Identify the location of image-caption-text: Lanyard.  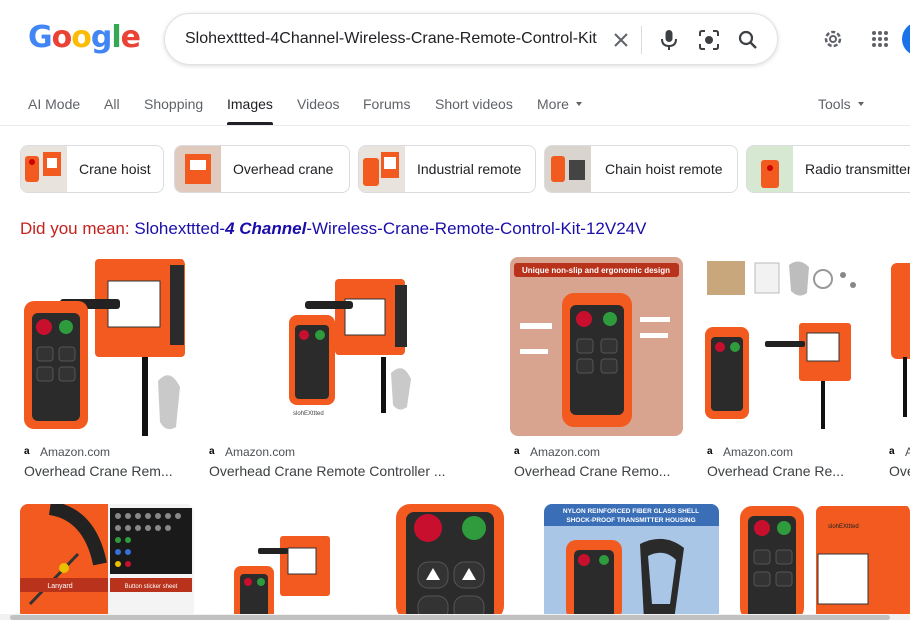
(59, 586).